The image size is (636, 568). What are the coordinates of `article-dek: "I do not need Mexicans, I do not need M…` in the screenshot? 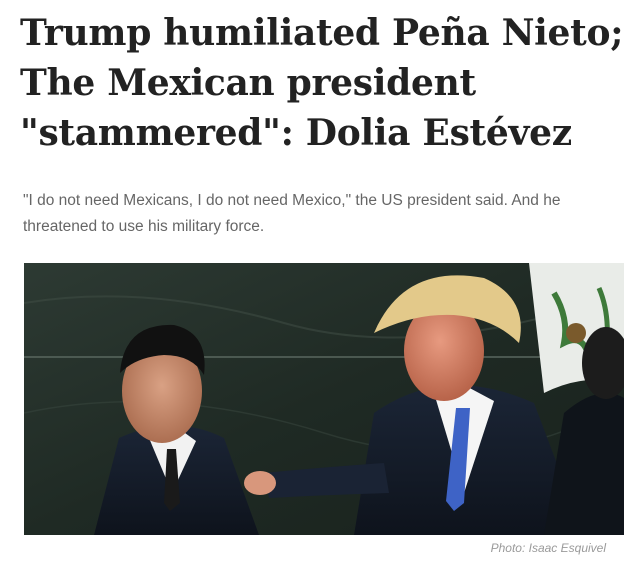 It's located at (292, 213).